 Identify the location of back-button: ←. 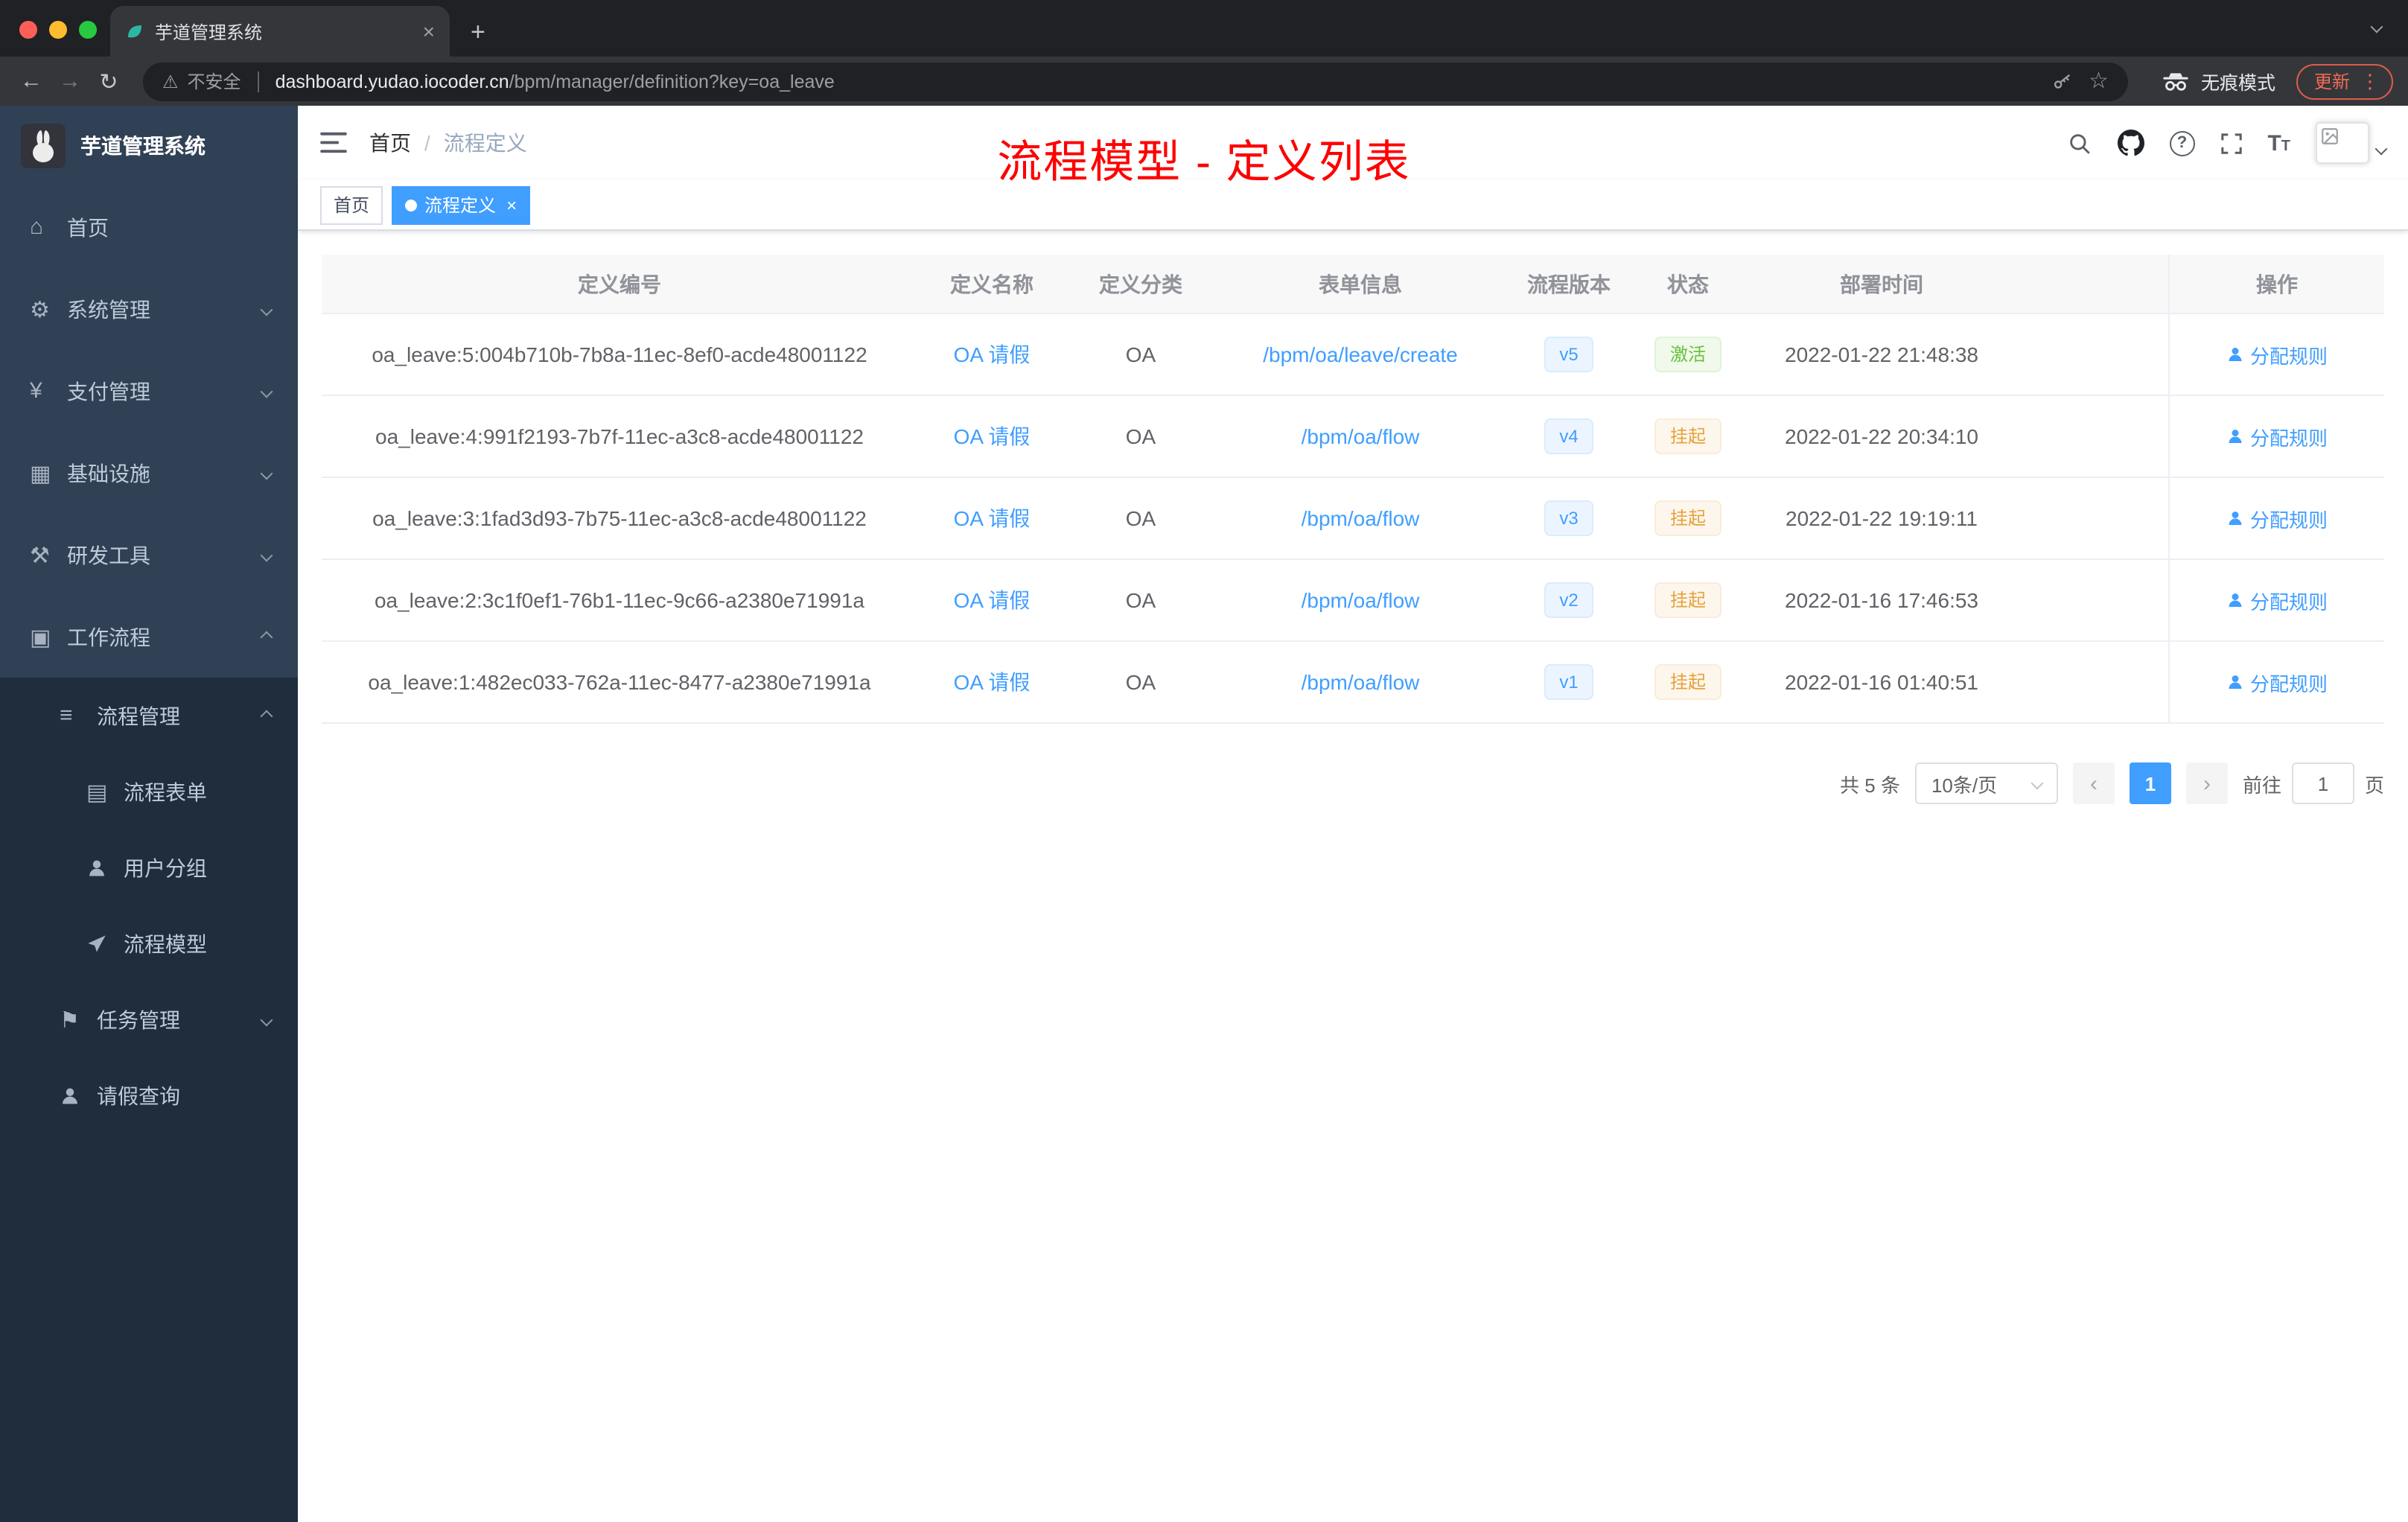
(31, 81).